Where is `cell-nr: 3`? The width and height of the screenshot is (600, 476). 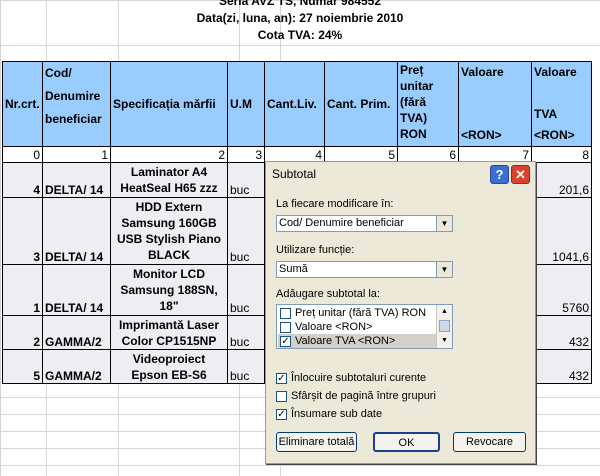 cell-nr: 3 is located at coordinates (22, 231).